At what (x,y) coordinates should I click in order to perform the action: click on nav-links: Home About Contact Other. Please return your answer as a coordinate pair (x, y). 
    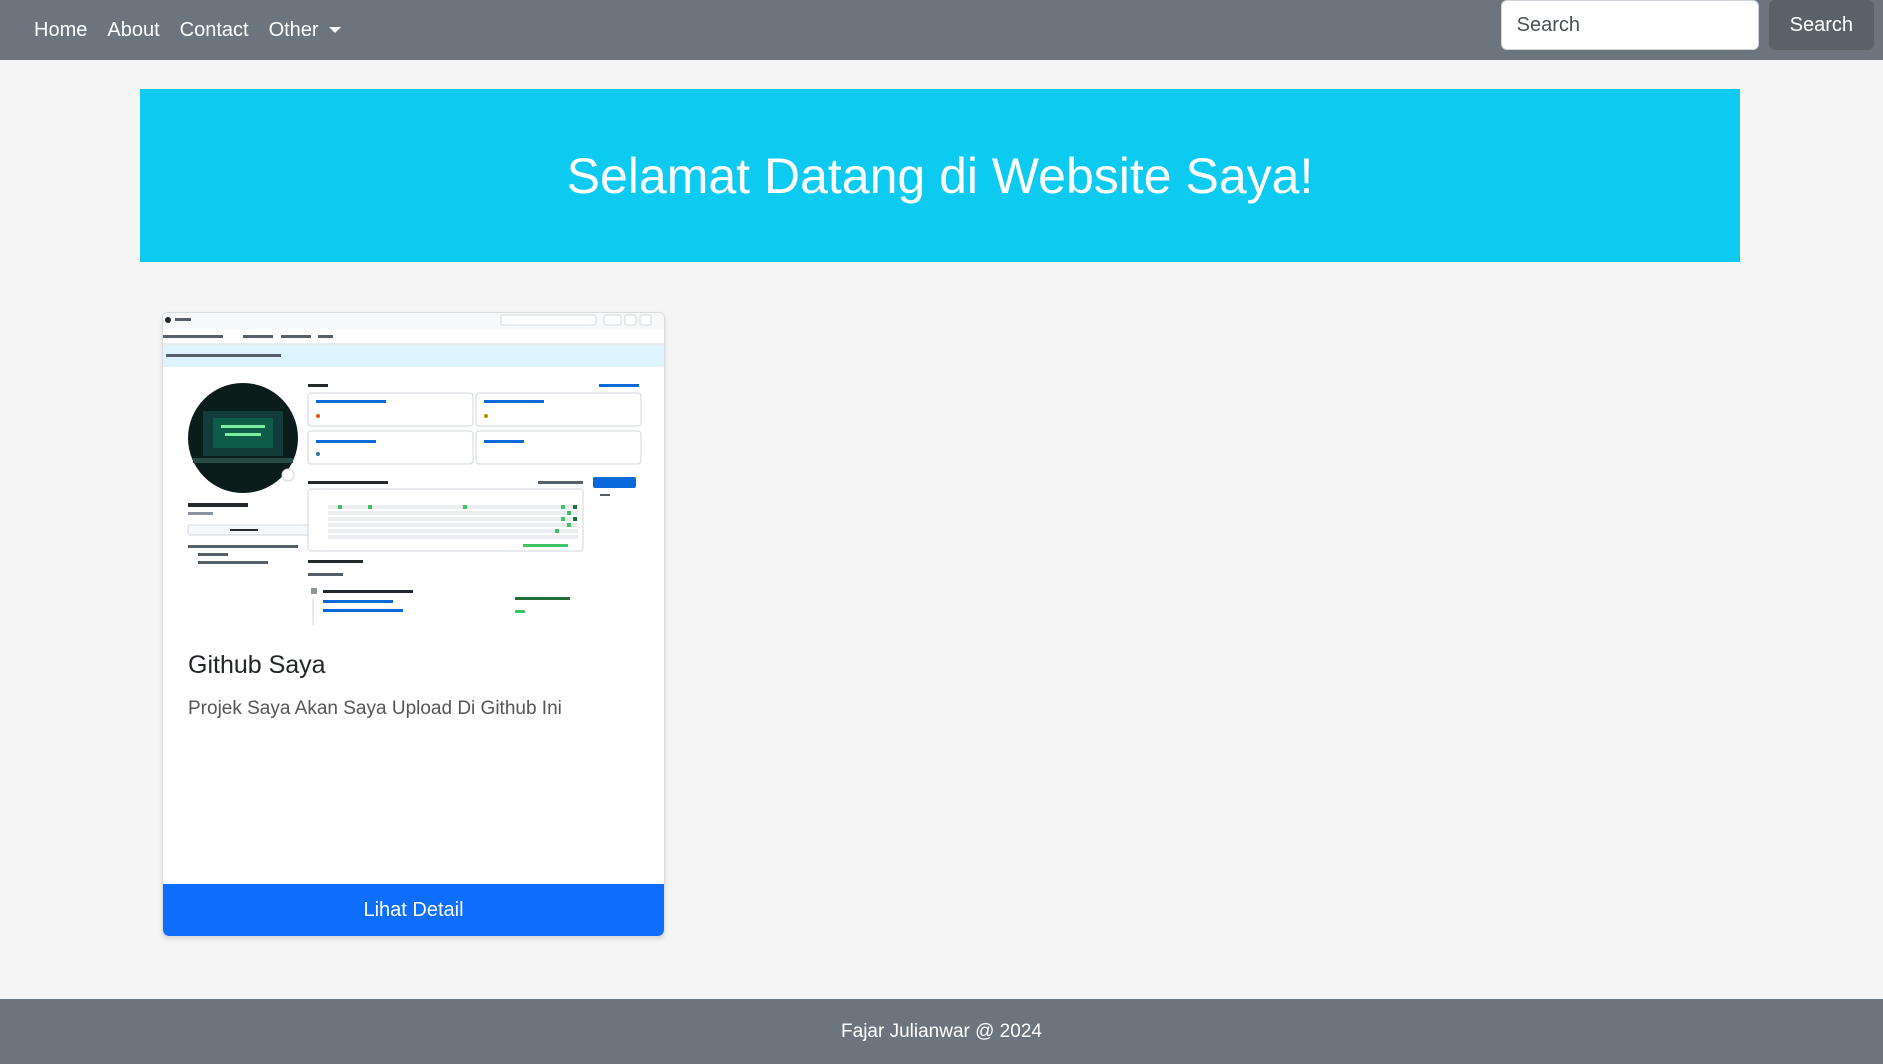
    Looking at the image, I should click on (187, 30).